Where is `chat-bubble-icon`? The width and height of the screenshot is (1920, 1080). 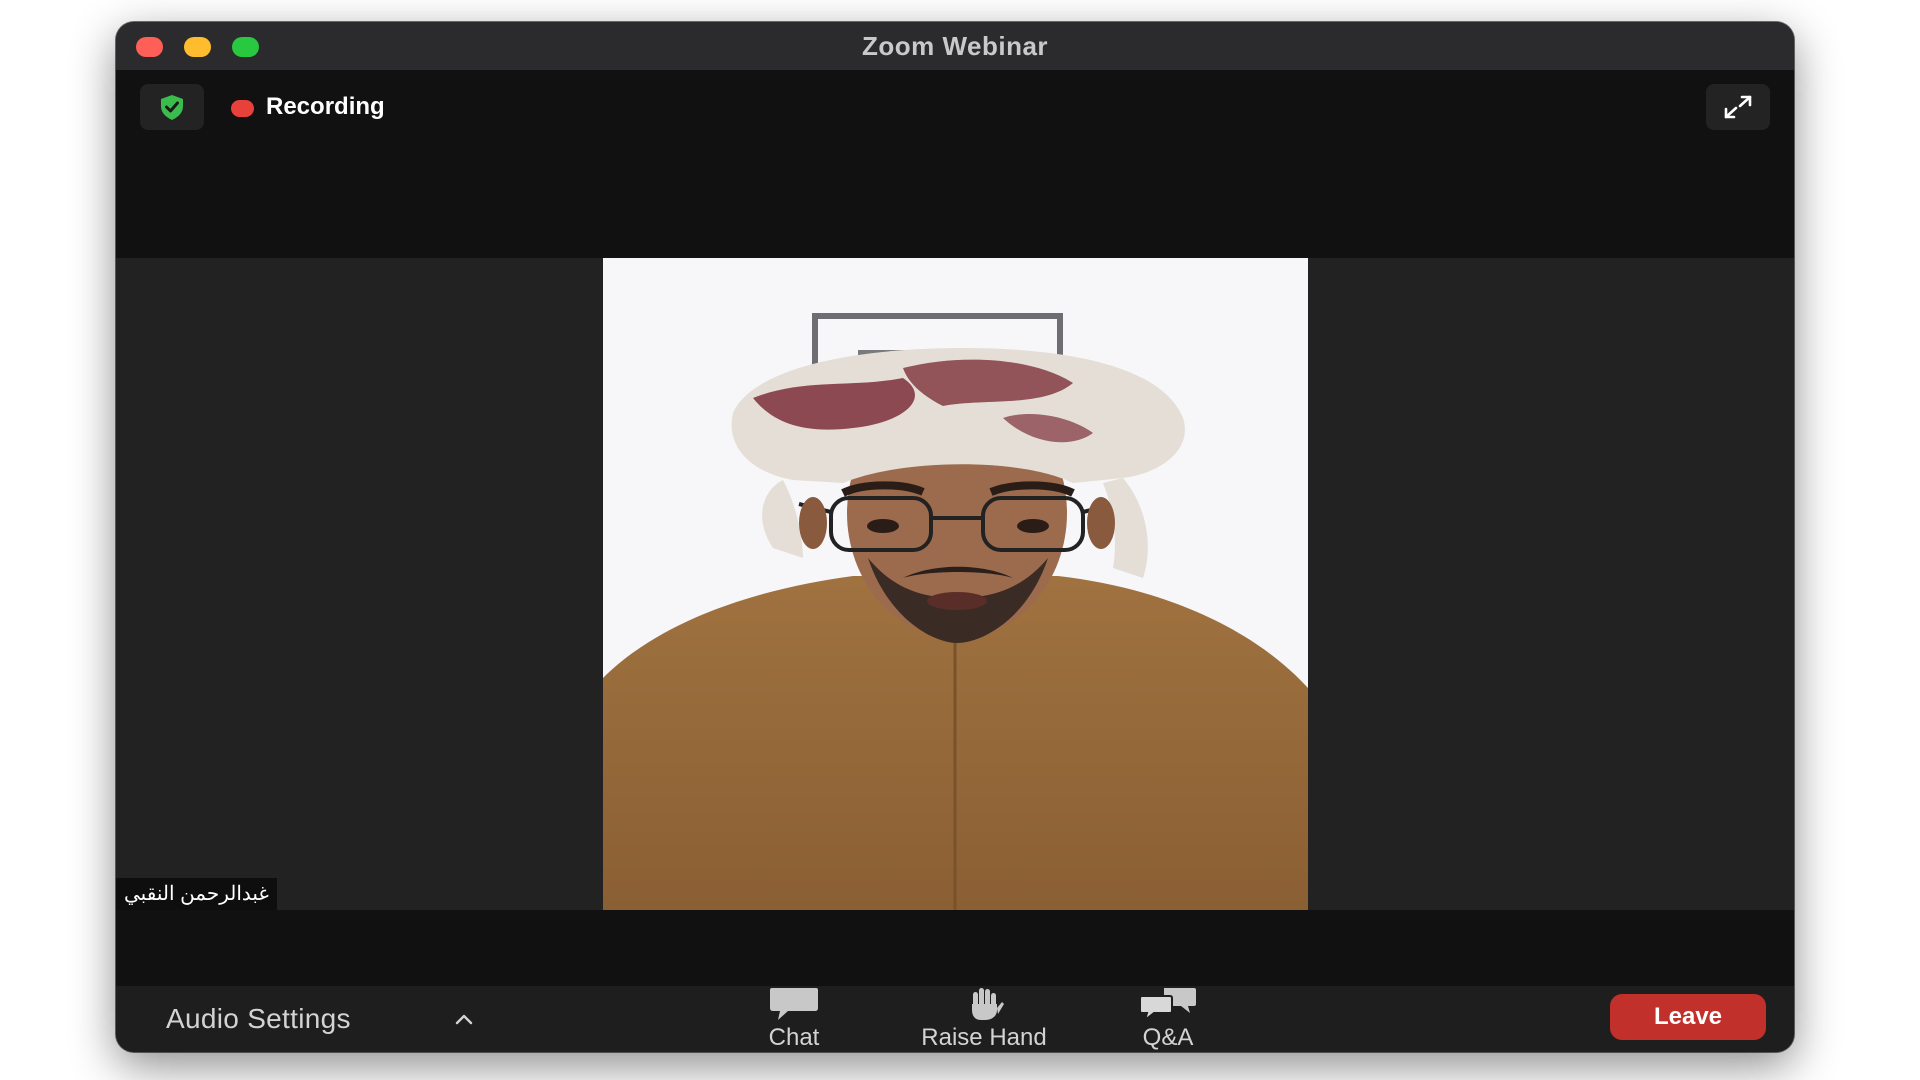
chat-bubble-icon is located at coordinates (794, 1004).